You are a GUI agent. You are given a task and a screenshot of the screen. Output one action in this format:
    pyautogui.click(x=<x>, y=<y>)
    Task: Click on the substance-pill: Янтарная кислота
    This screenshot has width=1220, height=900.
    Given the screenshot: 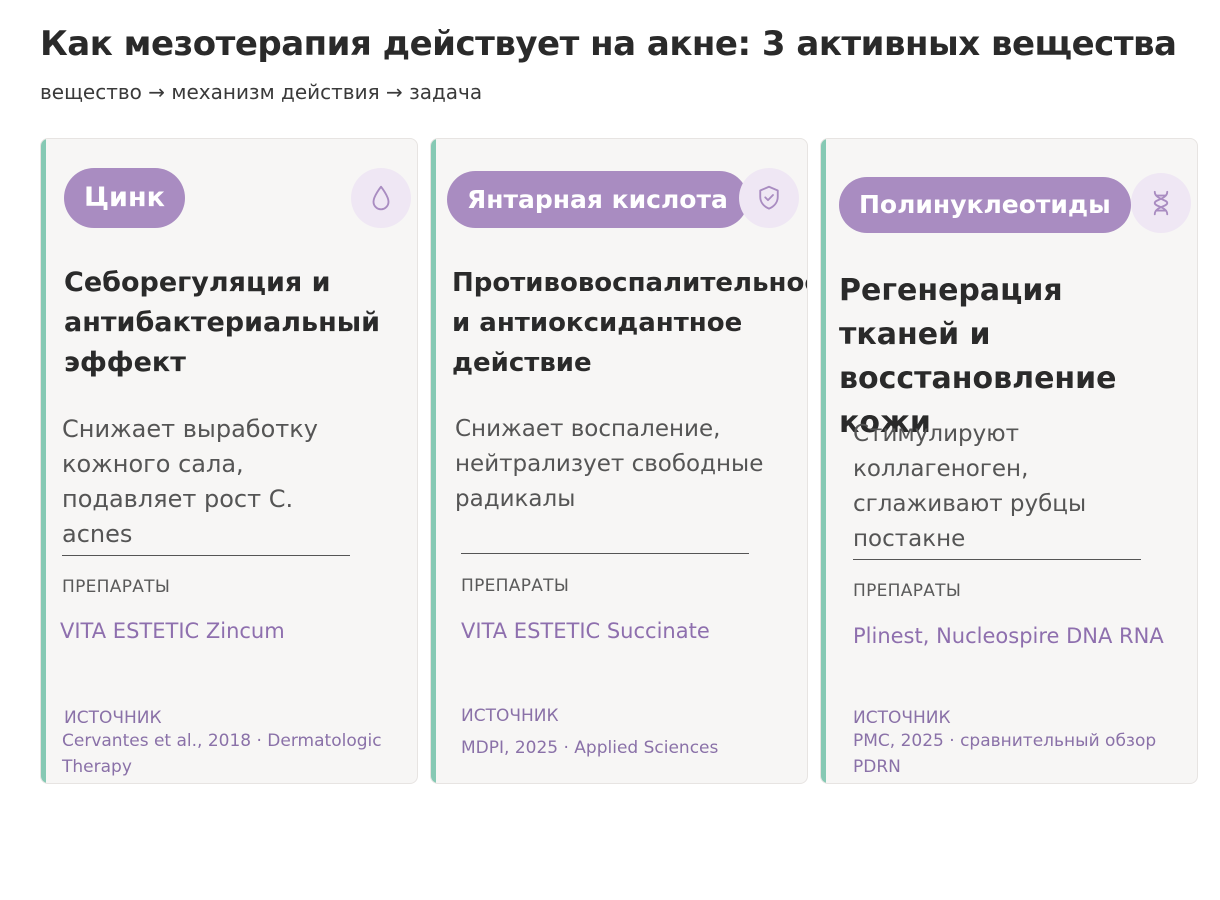 What is the action you would take?
    pyautogui.click(x=597, y=199)
    